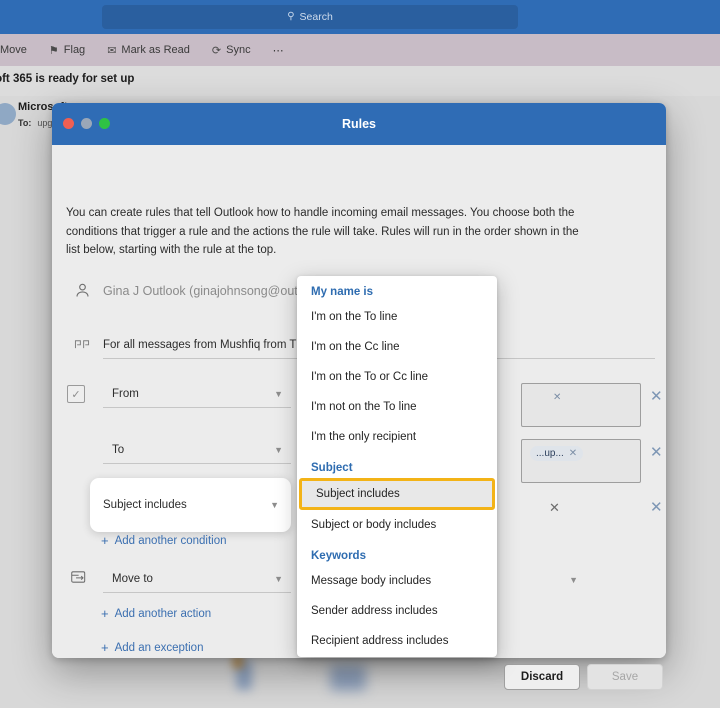 Image resolution: width=720 pixels, height=708 pixels. What do you see at coordinates (155, 50) in the screenshot?
I see `toolbar-mark-as-read-label: Mark as Read` at bounding box center [155, 50].